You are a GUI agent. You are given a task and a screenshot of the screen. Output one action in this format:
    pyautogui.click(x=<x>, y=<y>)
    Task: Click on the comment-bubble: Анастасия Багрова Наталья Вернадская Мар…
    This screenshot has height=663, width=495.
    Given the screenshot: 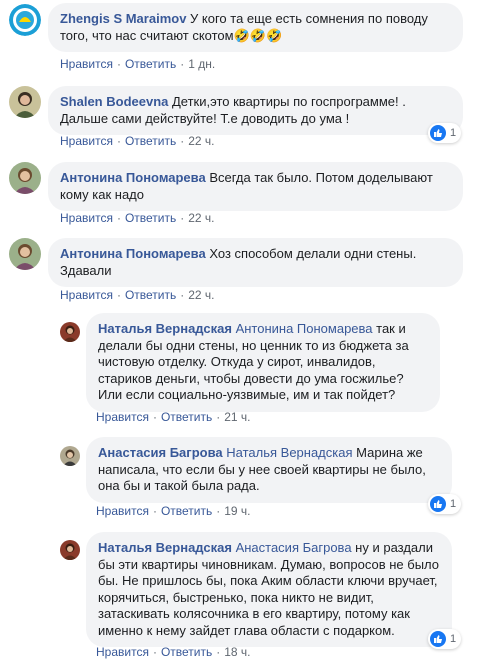 What is the action you would take?
    pyautogui.click(x=269, y=470)
    